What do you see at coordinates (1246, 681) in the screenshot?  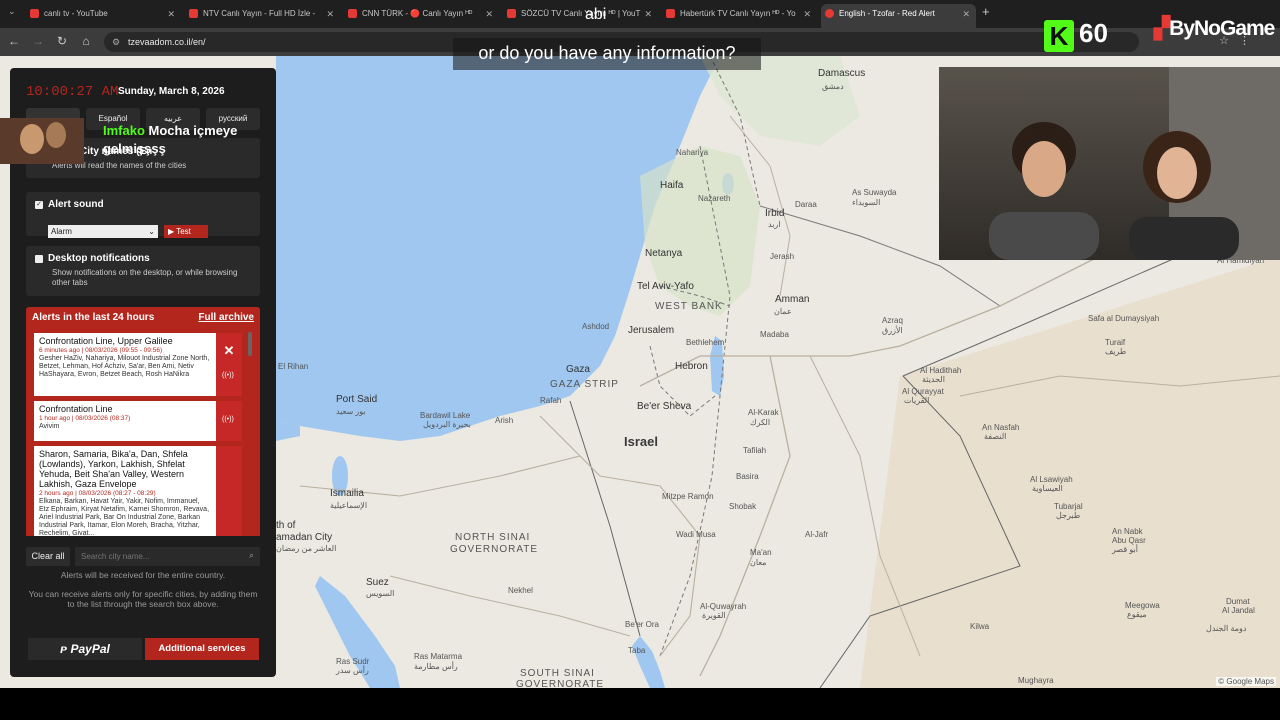 I see `google-maps-attribution: © Google Maps` at bounding box center [1246, 681].